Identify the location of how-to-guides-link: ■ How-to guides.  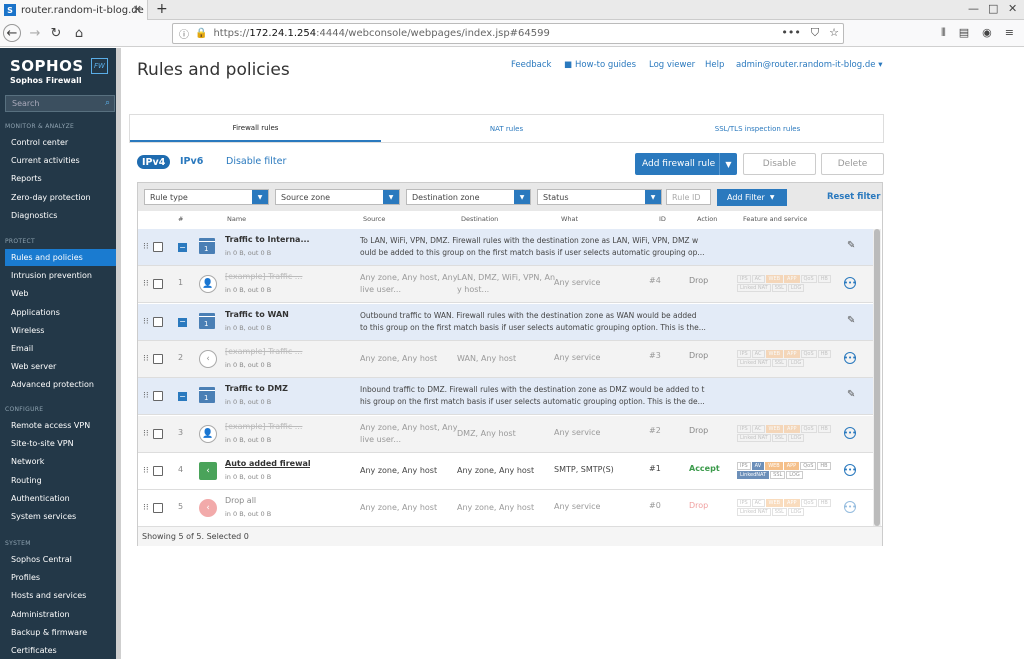
(600, 65).